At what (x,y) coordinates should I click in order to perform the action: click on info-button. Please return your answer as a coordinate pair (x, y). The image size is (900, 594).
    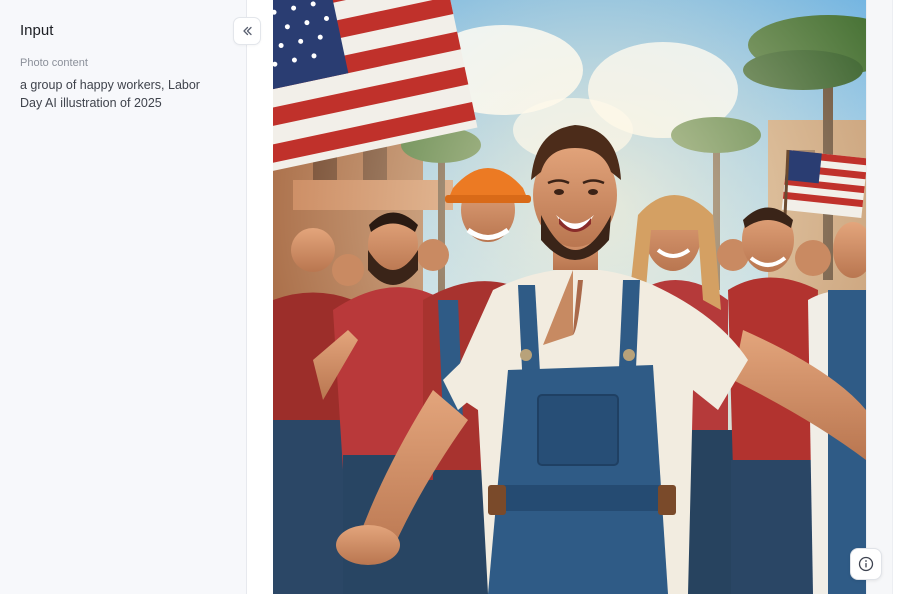
    Looking at the image, I should click on (866, 564).